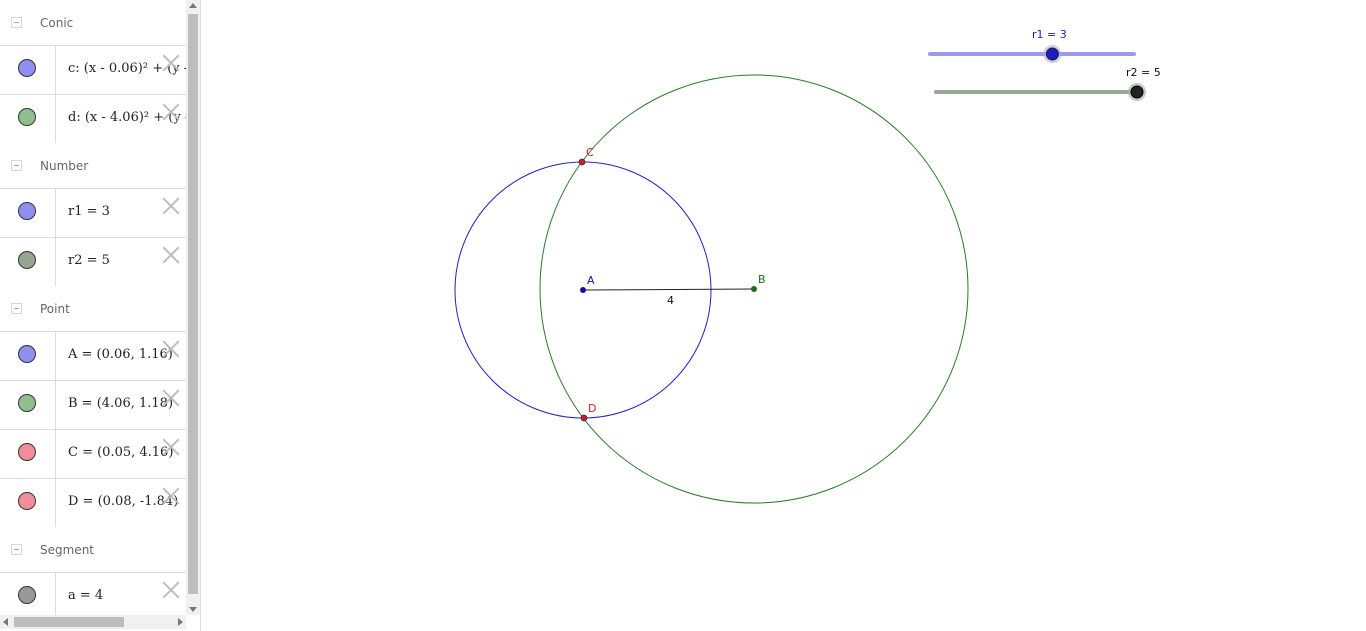 This screenshot has width=1366, height=631. Describe the element at coordinates (180, 622) in the screenshot. I see `scroll-right-arrow-icon` at that location.